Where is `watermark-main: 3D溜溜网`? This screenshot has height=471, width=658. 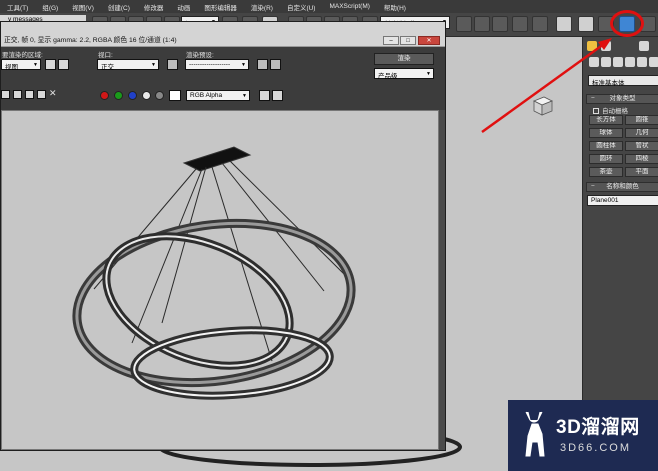 watermark-main: 3D溜溜网 is located at coordinates (598, 427).